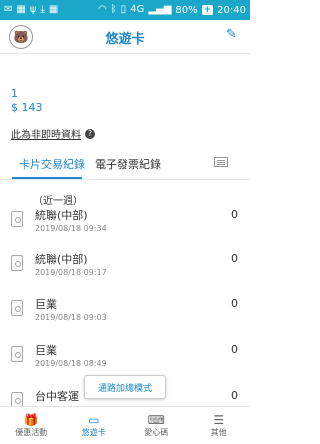 The height and width of the screenshot is (444, 320). Describe the element at coordinates (231, 10) in the screenshot. I see `clock: 20:40` at that location.